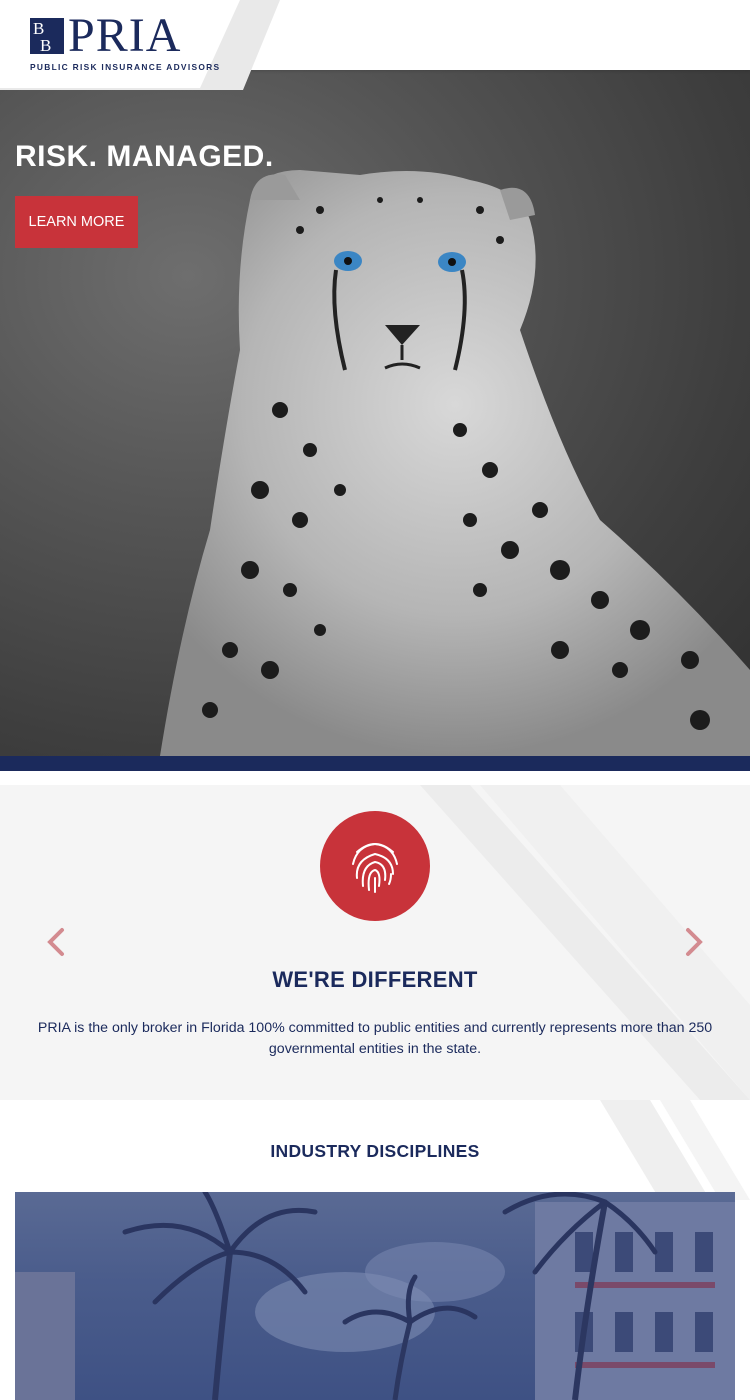  Describe the element at coordinates (375, 866) in the screenshot. I see `fingerprint-icon` at that location.